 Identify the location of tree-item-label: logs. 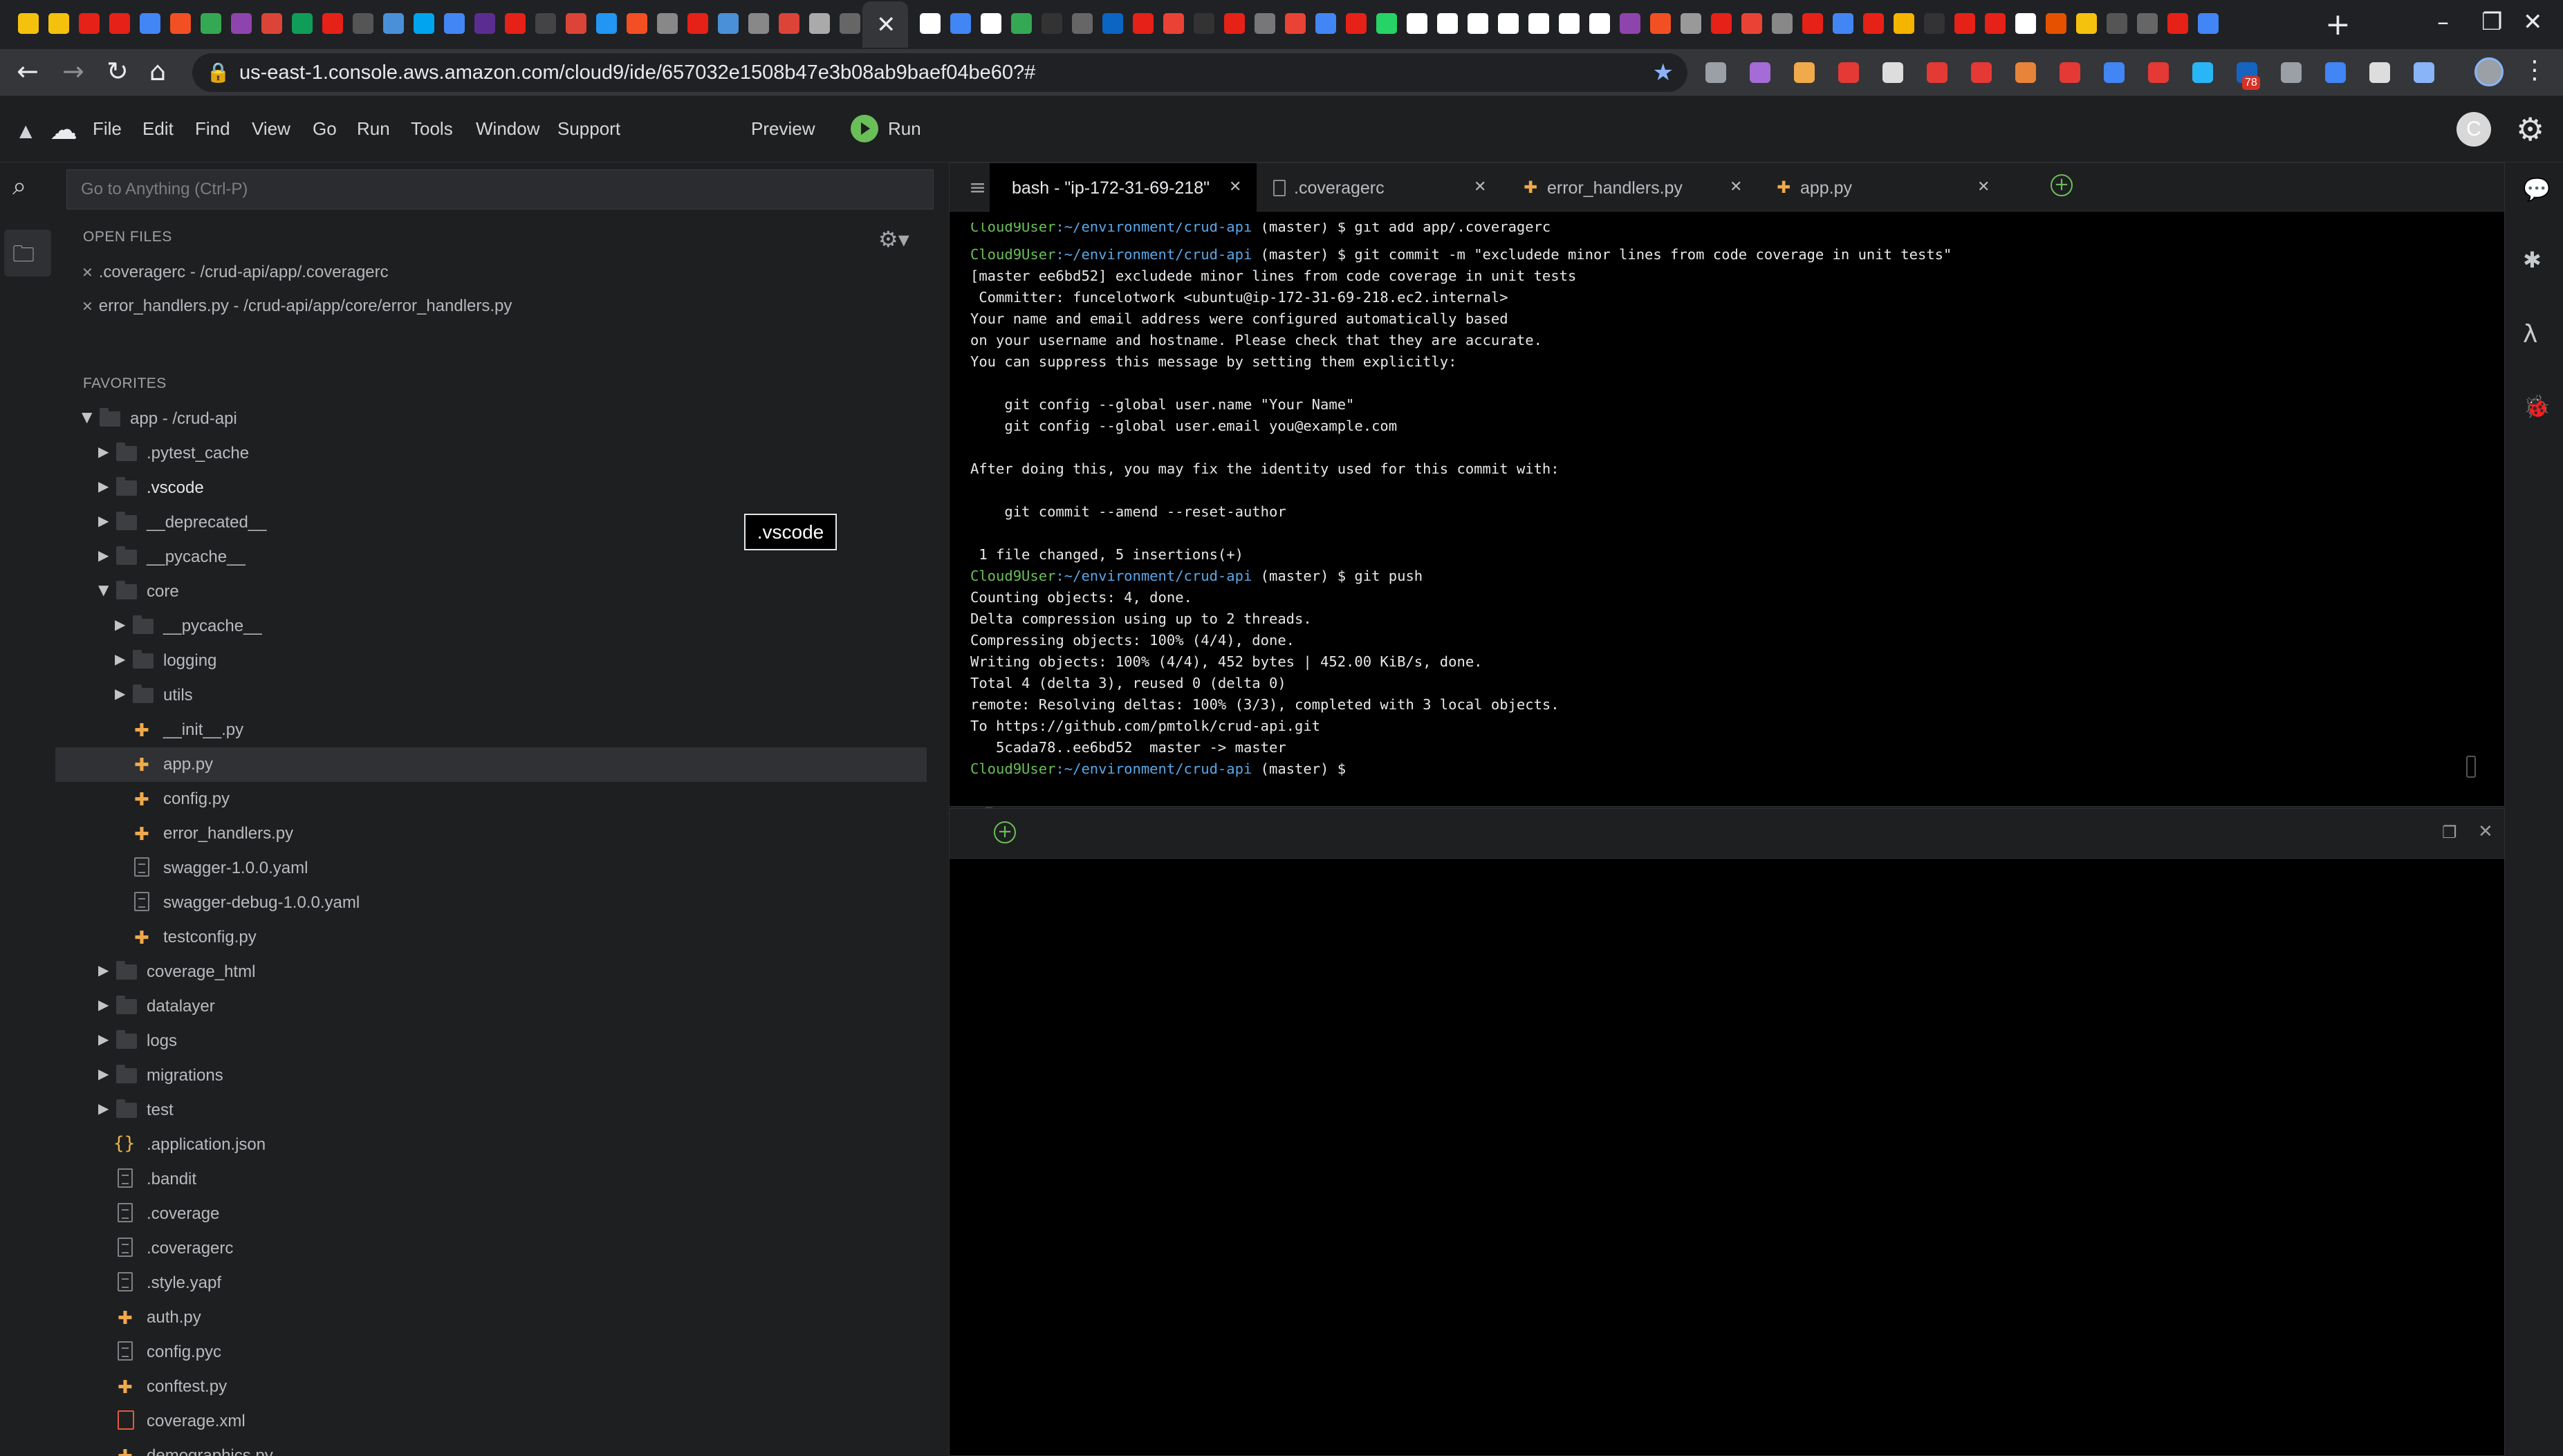
(162, 1041).